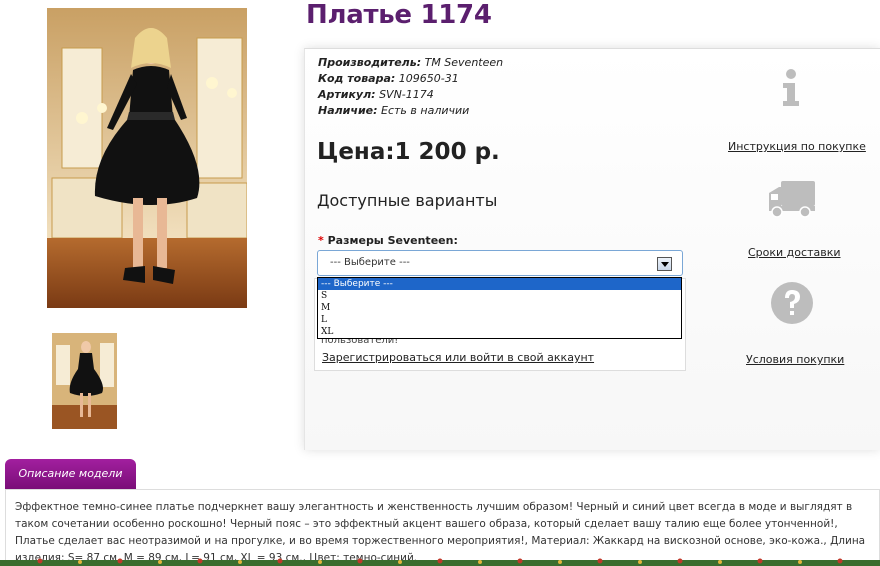 The image size is (880, 566). I want to click on size-option: XL, so click(499, 332).